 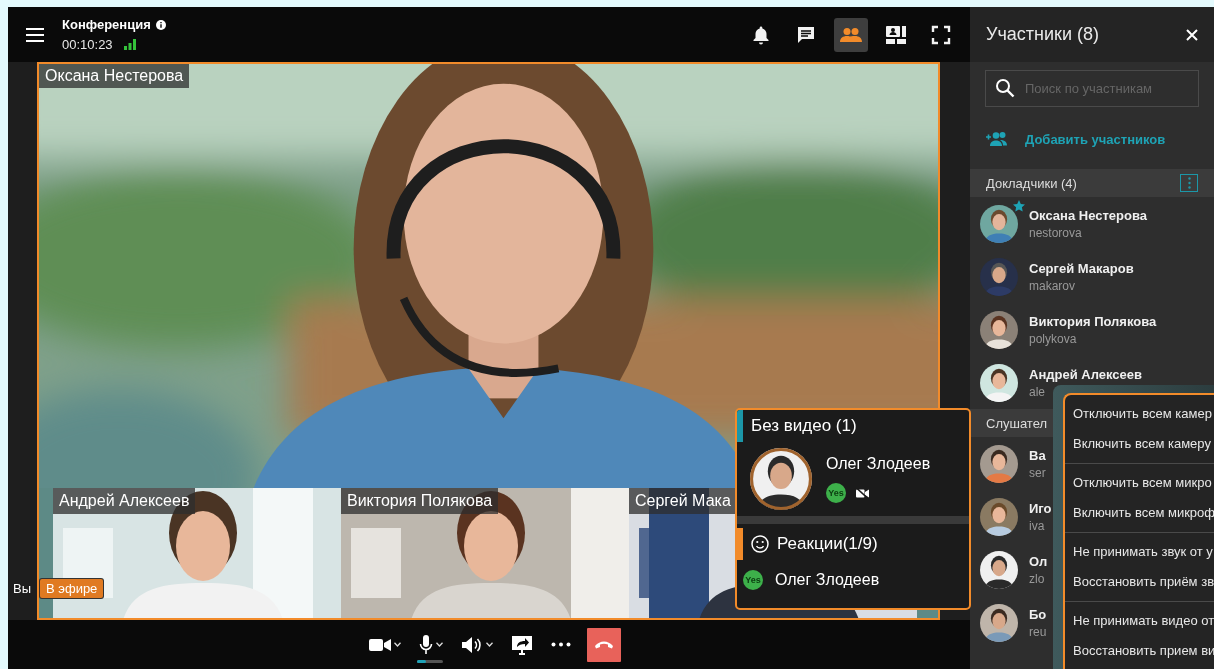 What do you see at coordinates (1081, 268) in the screenshot?
I see `participant-name: Сергей Макаров` at bounding box center [1081, 268].